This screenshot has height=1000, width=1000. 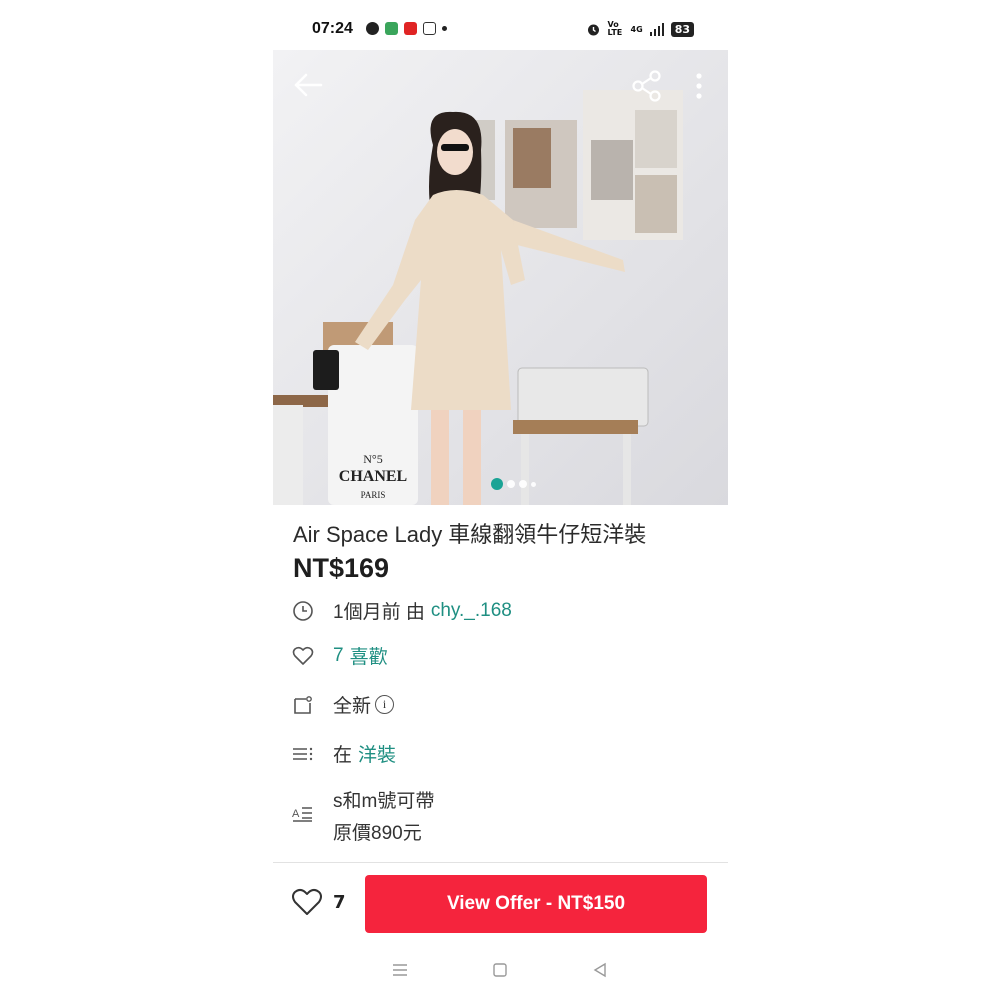 I want to click on list-icon, so click(x=303, y=754).